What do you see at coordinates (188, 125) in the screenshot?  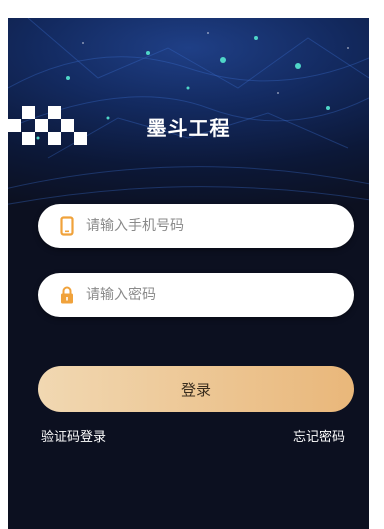 I see `brand-logo: 墨斗工程` at bounding box center [188, 125].